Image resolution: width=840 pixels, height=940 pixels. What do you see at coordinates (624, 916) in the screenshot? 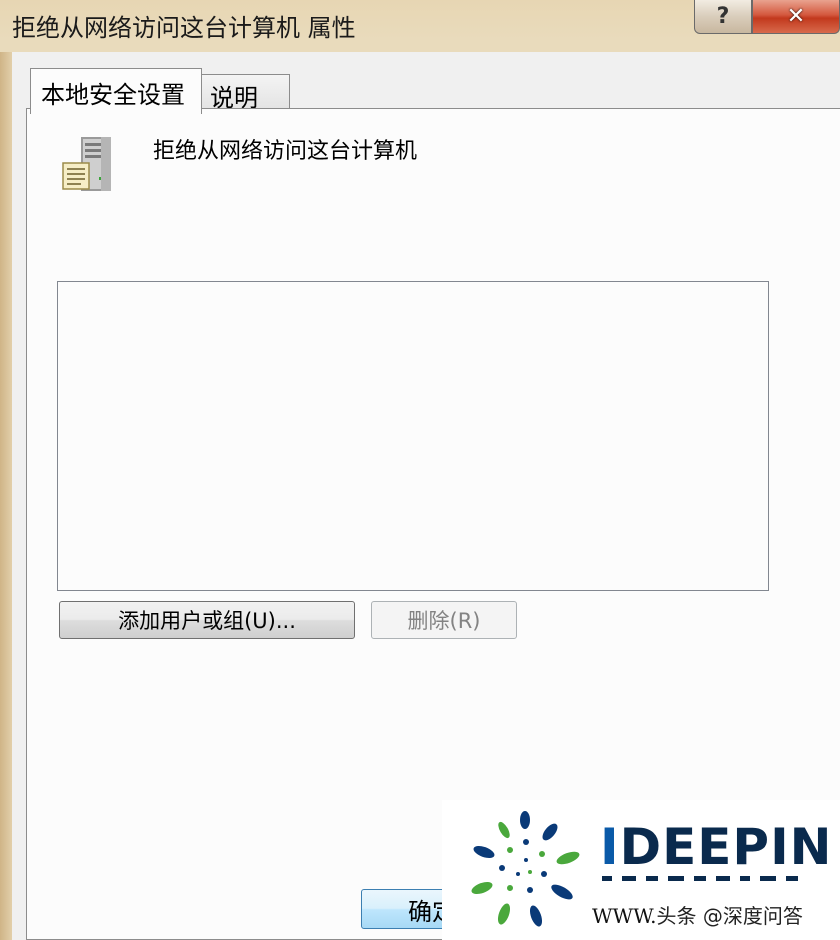
I see `watermark-site: WWW.` at bounding box center [624, 916].